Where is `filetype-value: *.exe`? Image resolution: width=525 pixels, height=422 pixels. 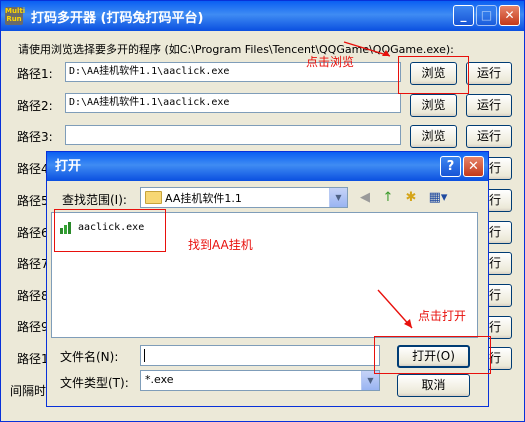
filetype-value: *.exe is located at coordinates (159, 379).